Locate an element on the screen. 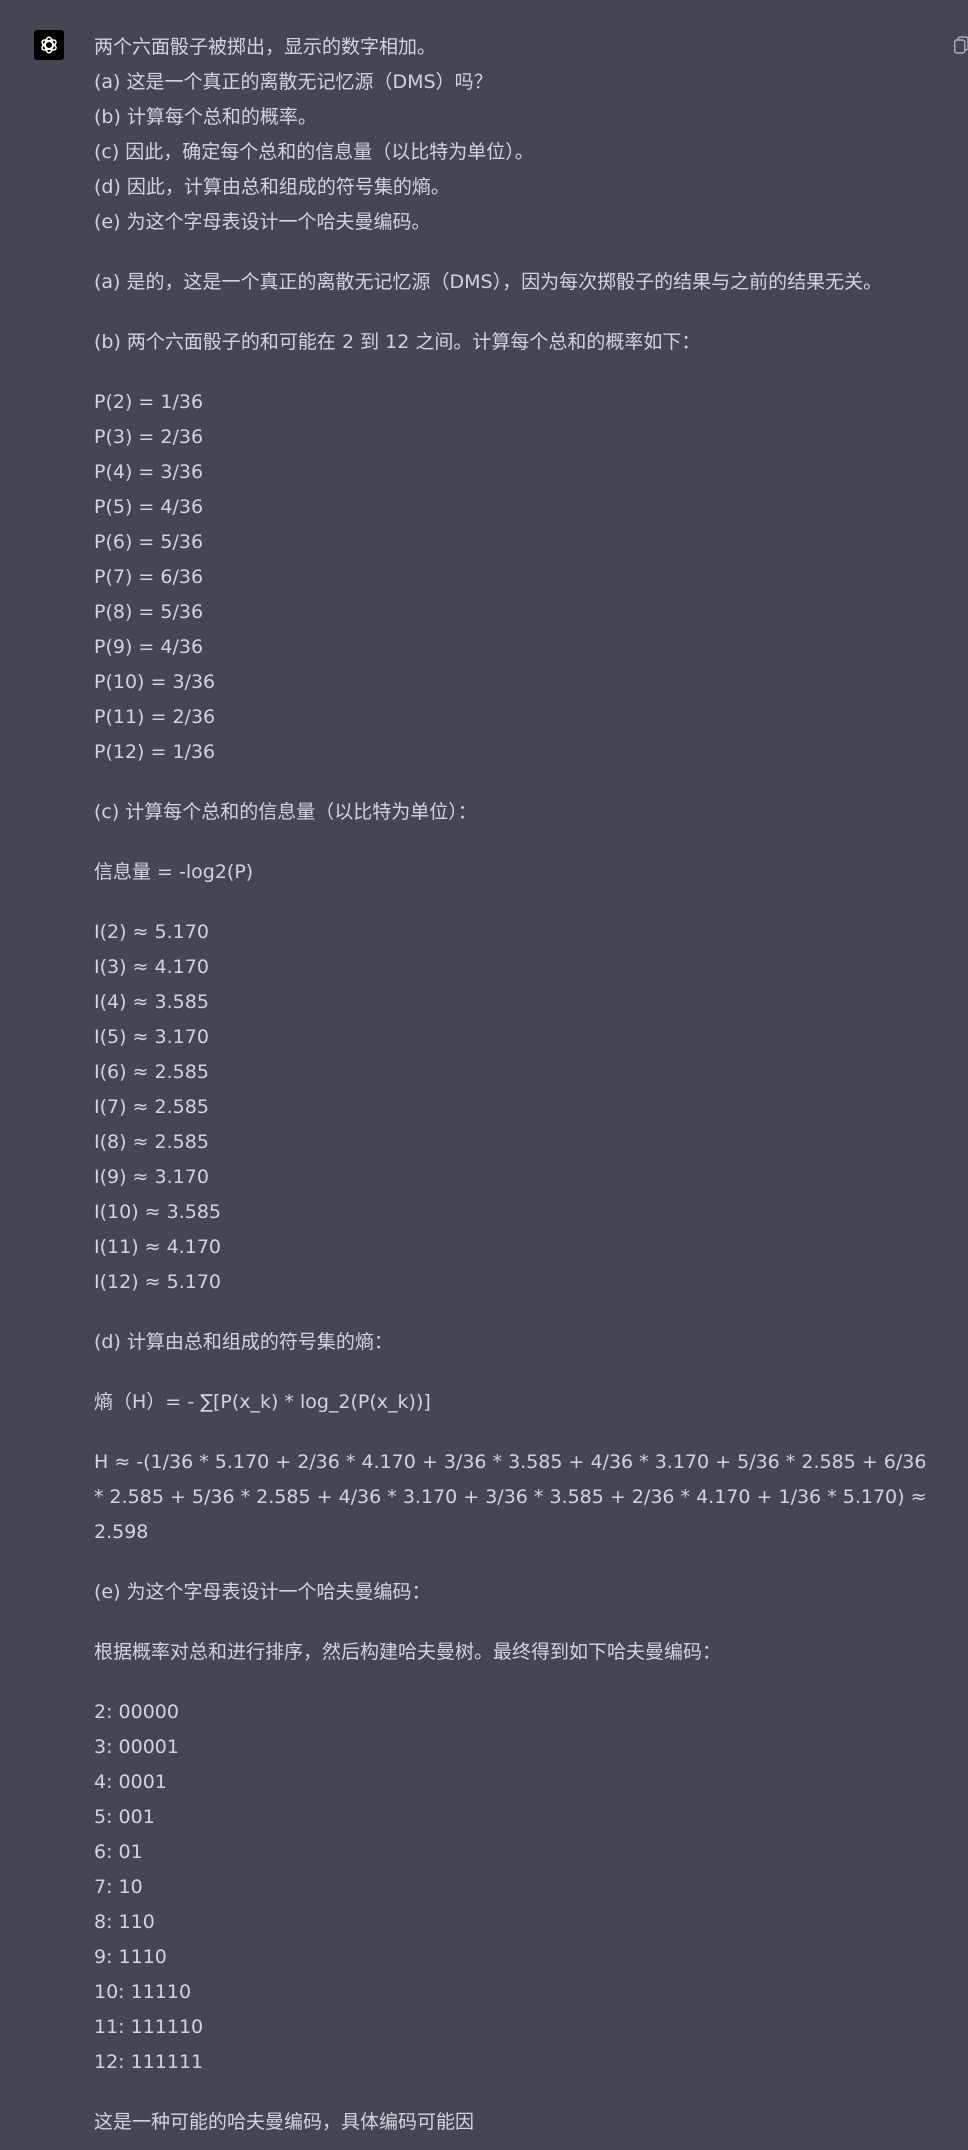 Image resolution: width=968 pixels, height=2150 pixels. huffman-code-line: 6: 01 is located at coordinates (118, 1852).